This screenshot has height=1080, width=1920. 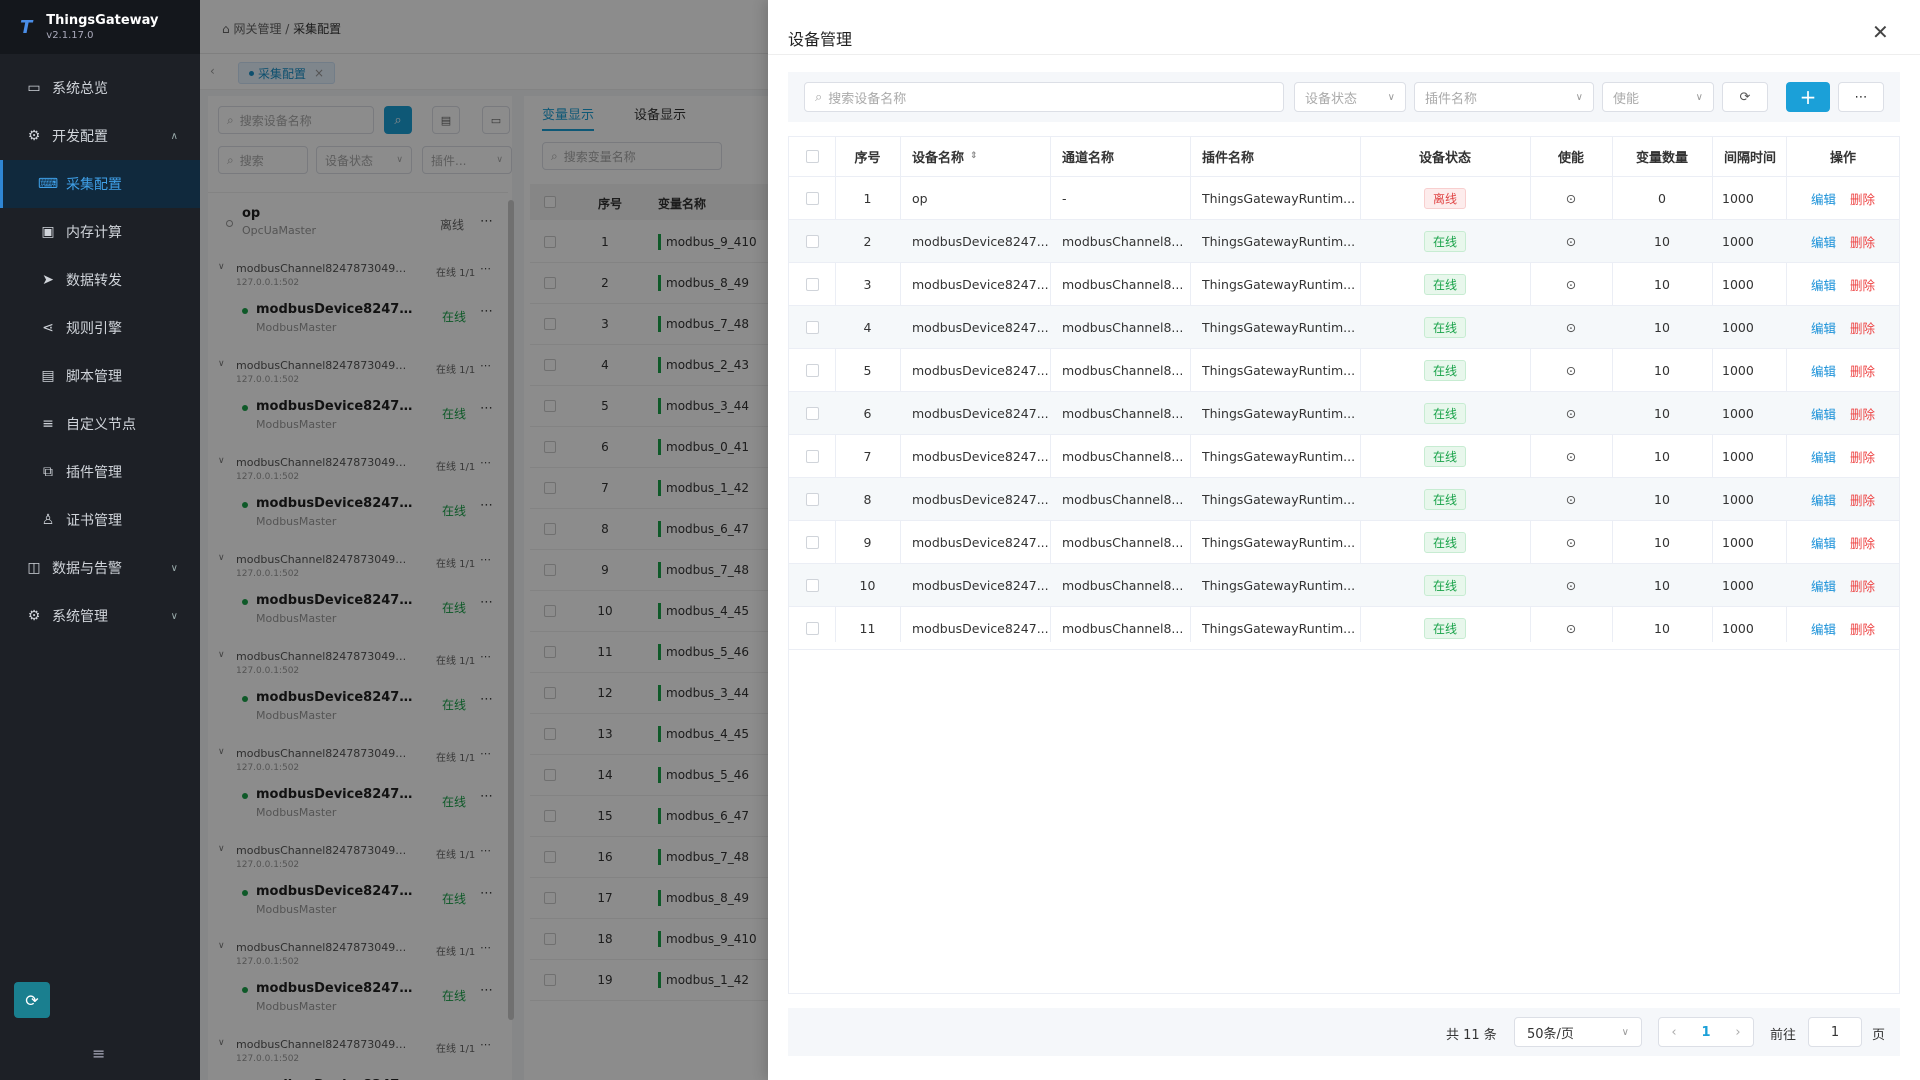 I want to click on sidebar-item-label: 数据与告警, so click(x=87, y=569).